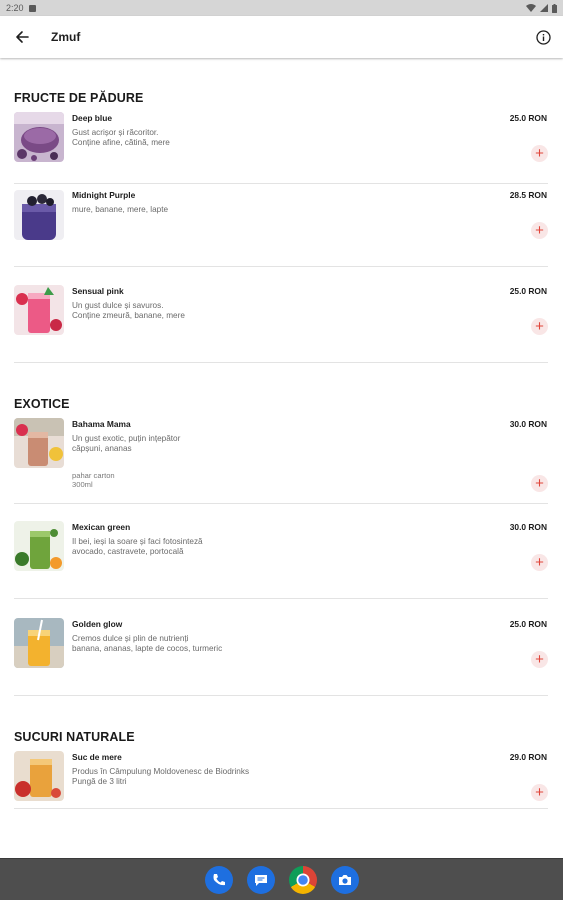 This screenshot has height=900, width=563. What do you see at coordinates (98, 291) in the screenshot?
I see `item-name: Sensual pink` at bounding box center [98, 291].